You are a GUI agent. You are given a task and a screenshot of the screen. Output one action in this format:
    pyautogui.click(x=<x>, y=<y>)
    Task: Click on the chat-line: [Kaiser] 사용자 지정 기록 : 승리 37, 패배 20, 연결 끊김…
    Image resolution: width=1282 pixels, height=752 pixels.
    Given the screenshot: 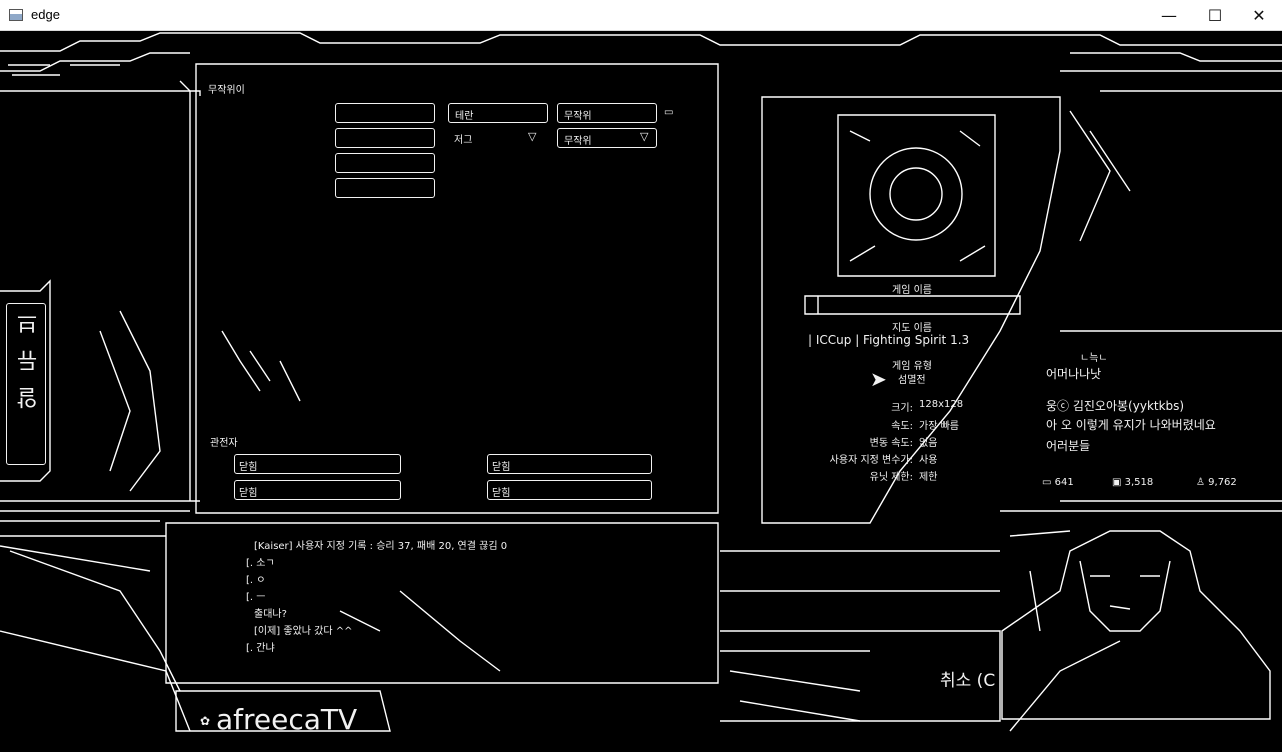 What is the action you would take?
    pyautogui.click(x=381, y=546)
    